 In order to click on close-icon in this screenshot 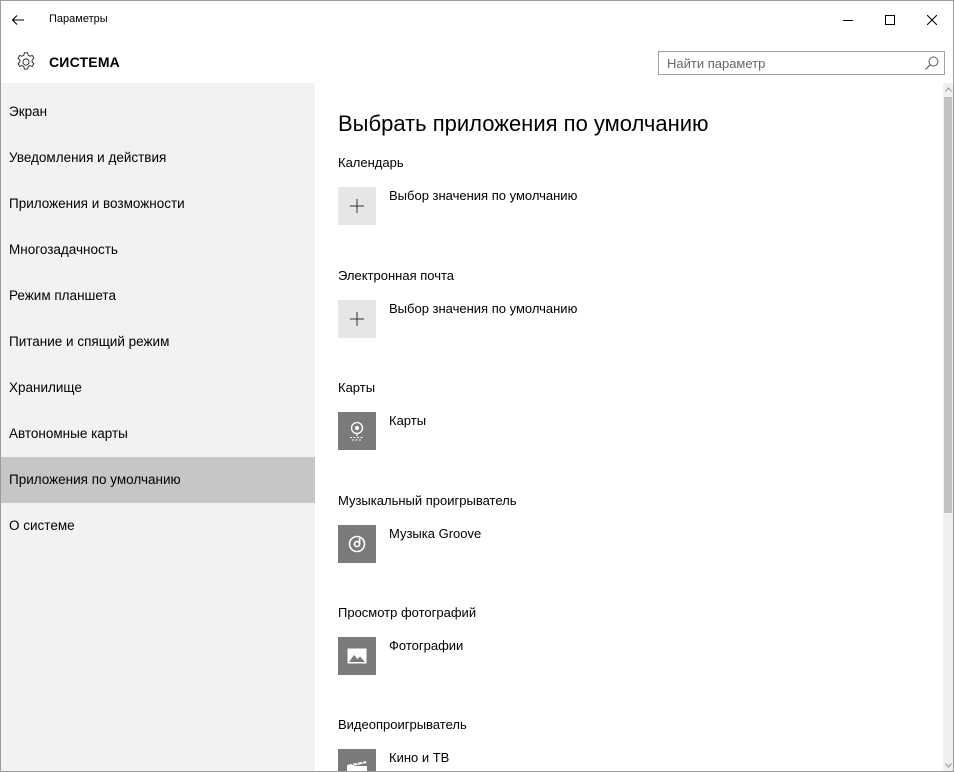, I will do `click(932, 20)`.